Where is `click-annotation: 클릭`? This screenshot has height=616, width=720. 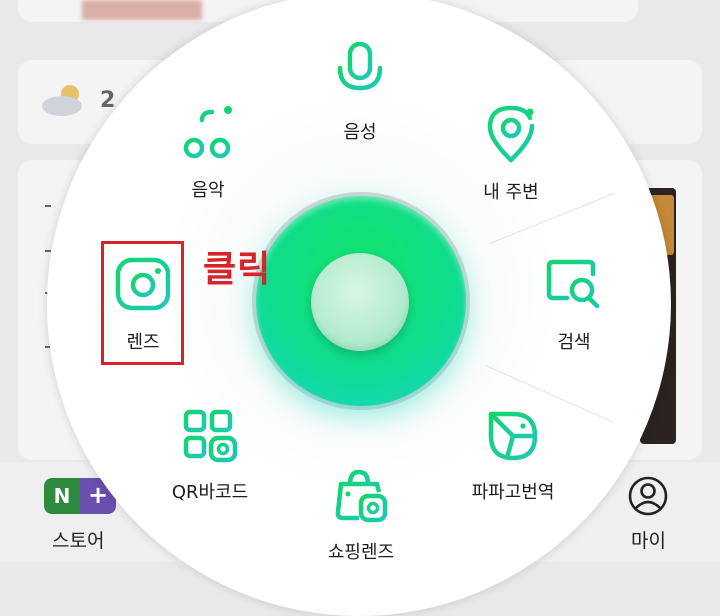
click-annotation: 클릭 is located at coordinates (237, 269).